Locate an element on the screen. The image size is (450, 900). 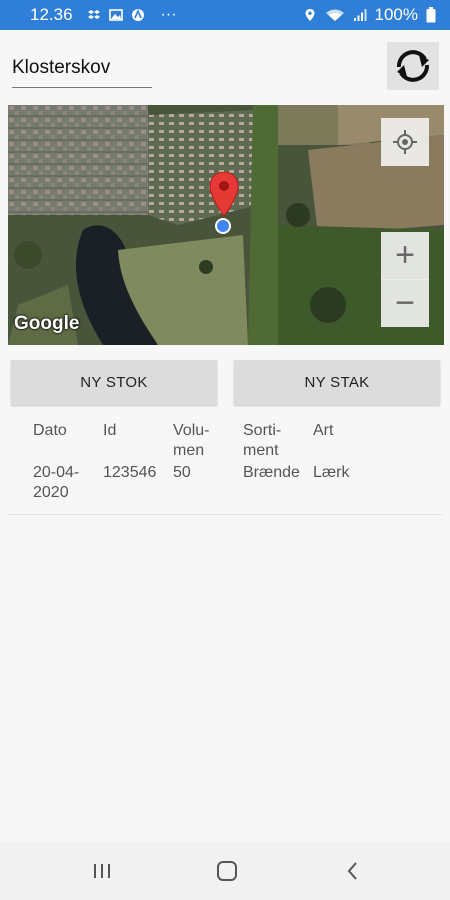
cell-volumen: 50 is located at coordinates (182, 472).